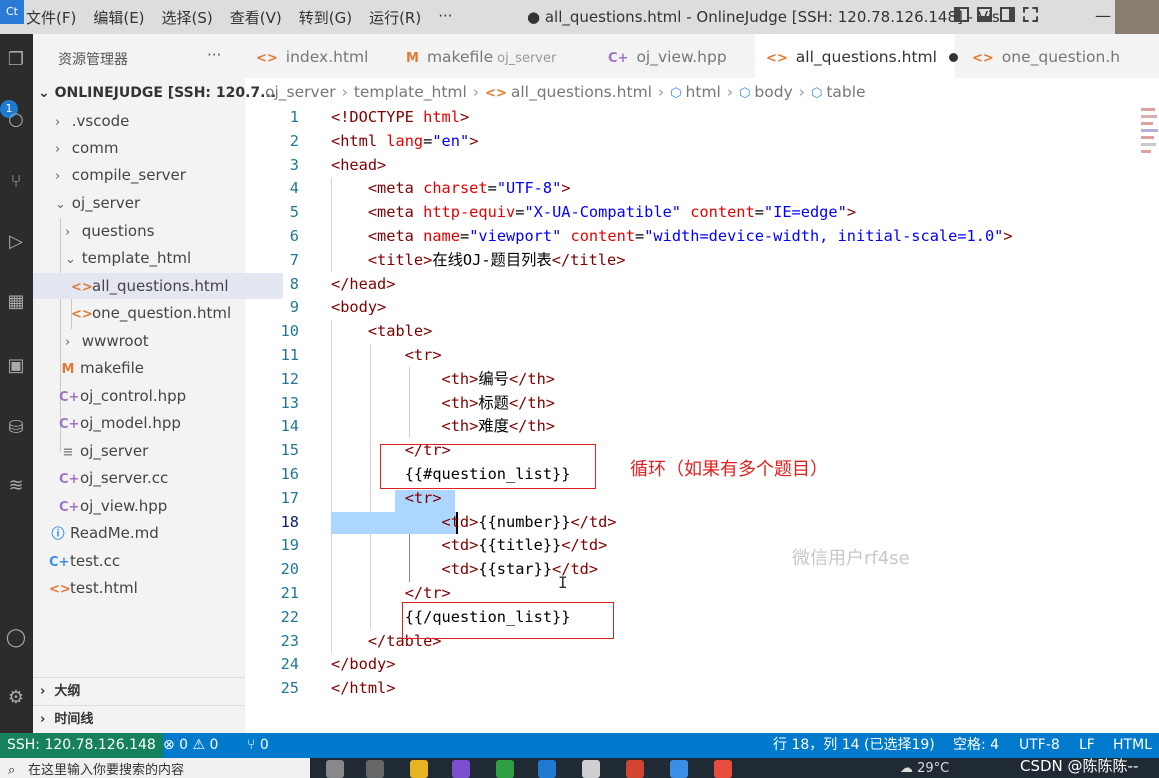  Describe the element at coordinates (723, 769) in the screenshot. I see `chrome-icon` at that location.